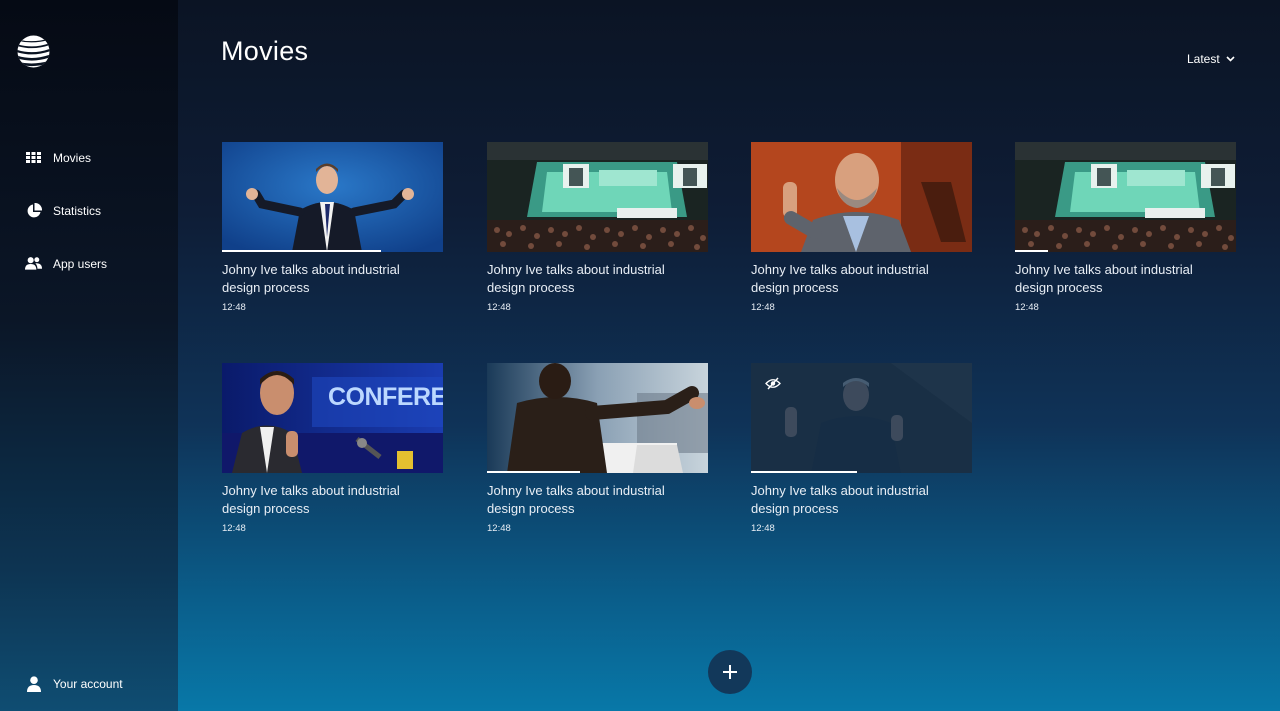  Describe the element at coordinates (88, 683) in the screenshot. I see `account-label: Your account` at that location.